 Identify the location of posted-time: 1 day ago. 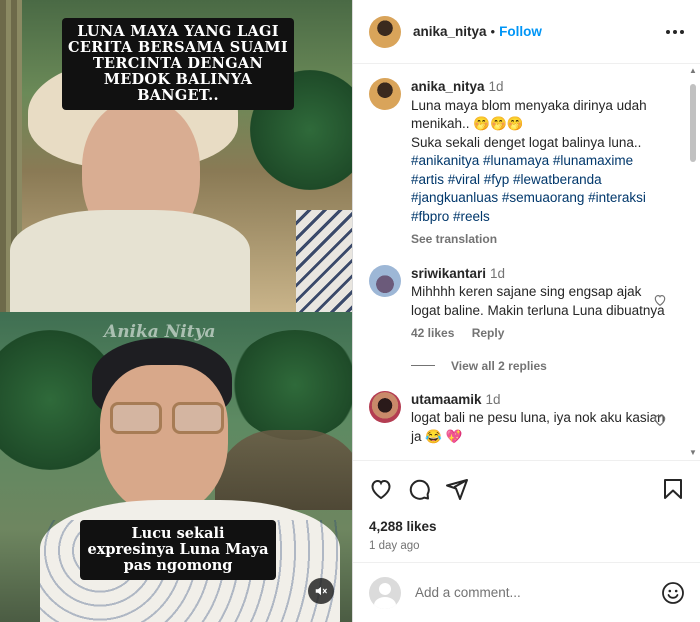
(394, 546).